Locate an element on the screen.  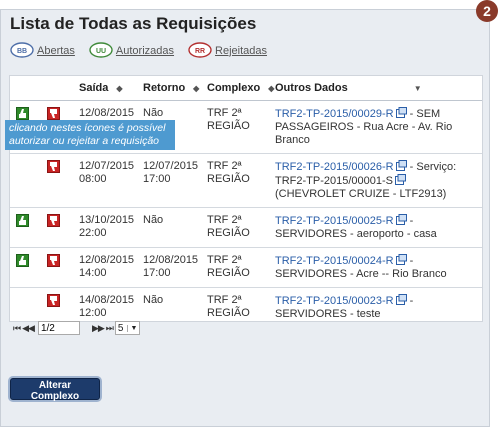
filter-rejeitadas: RR Rejeitadas is located at coordinates (227, 50).